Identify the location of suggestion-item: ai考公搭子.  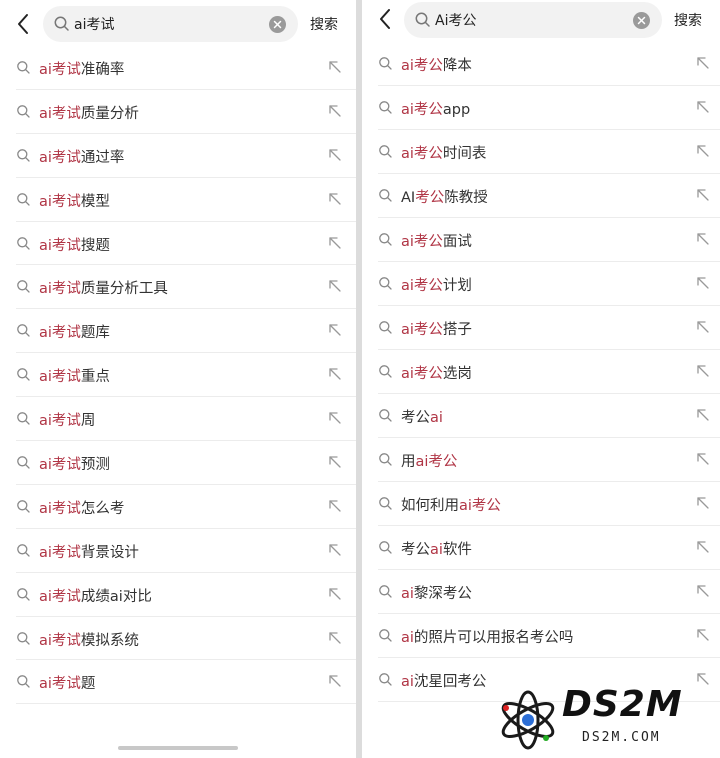
(541, 328).